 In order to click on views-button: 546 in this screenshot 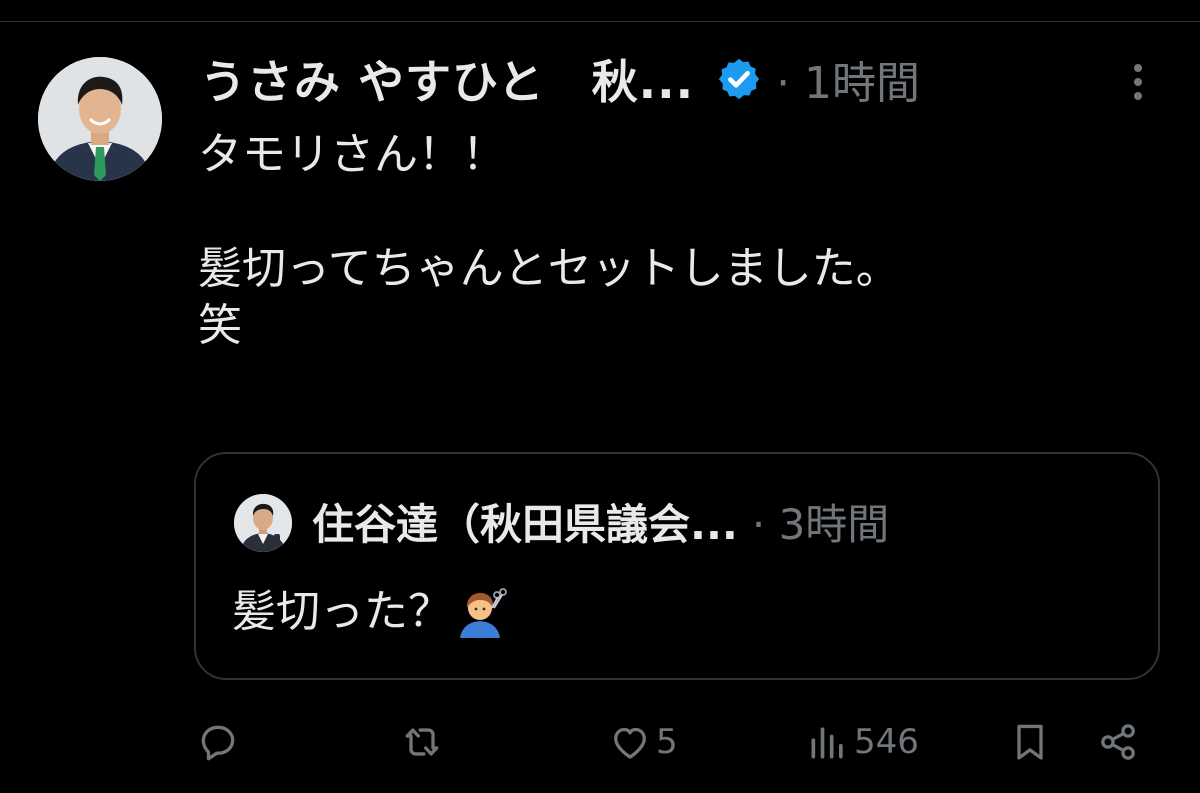, I will do `click(862, 742)`.